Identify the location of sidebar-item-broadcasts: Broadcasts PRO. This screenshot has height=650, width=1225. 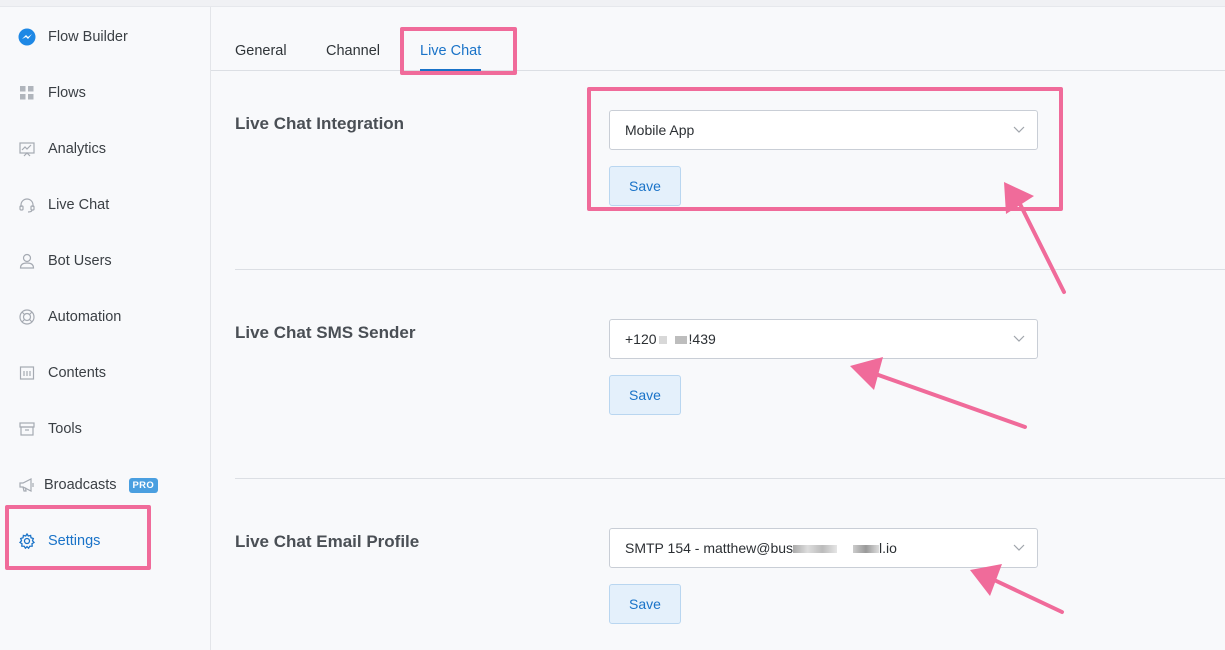
(105, 485).